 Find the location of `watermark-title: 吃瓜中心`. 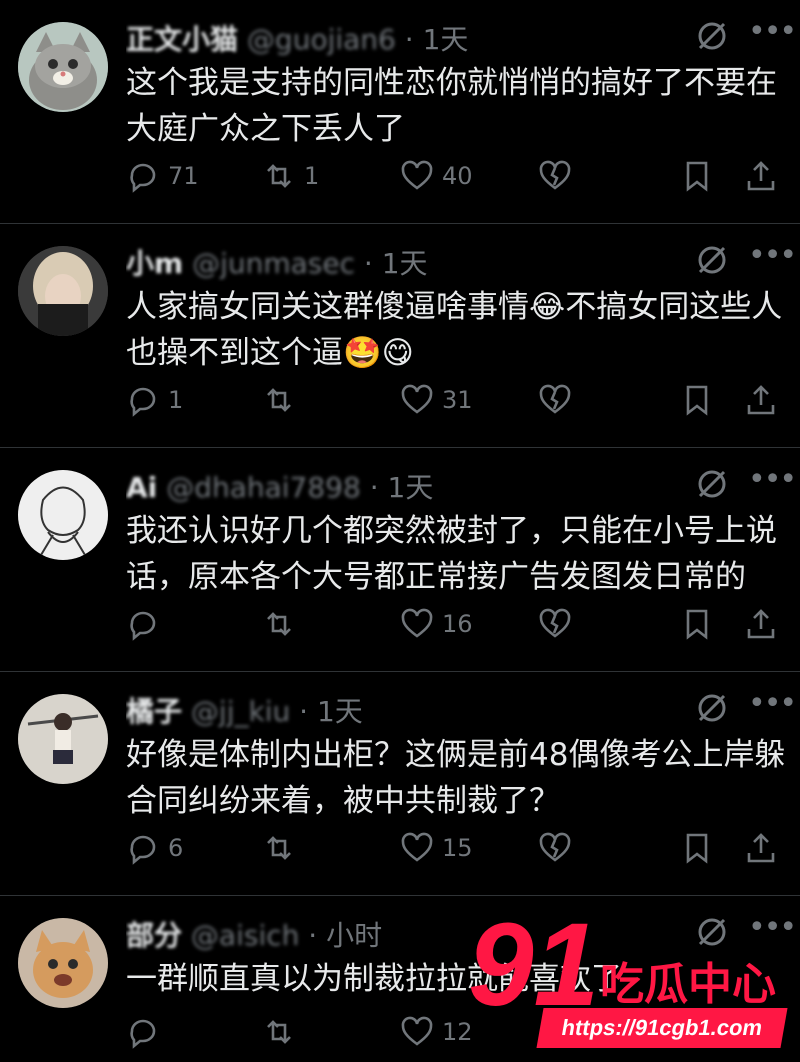

watermark-title: 吃瓜中心 is located at coordinates (688, 984).